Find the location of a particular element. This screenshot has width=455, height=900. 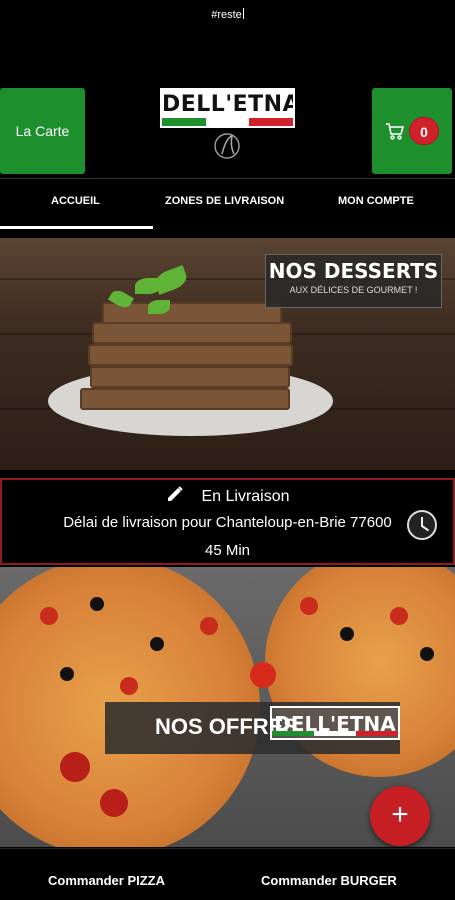

nav-item-mon-compte: MON COMPTE is located at coordinates (376, 201).